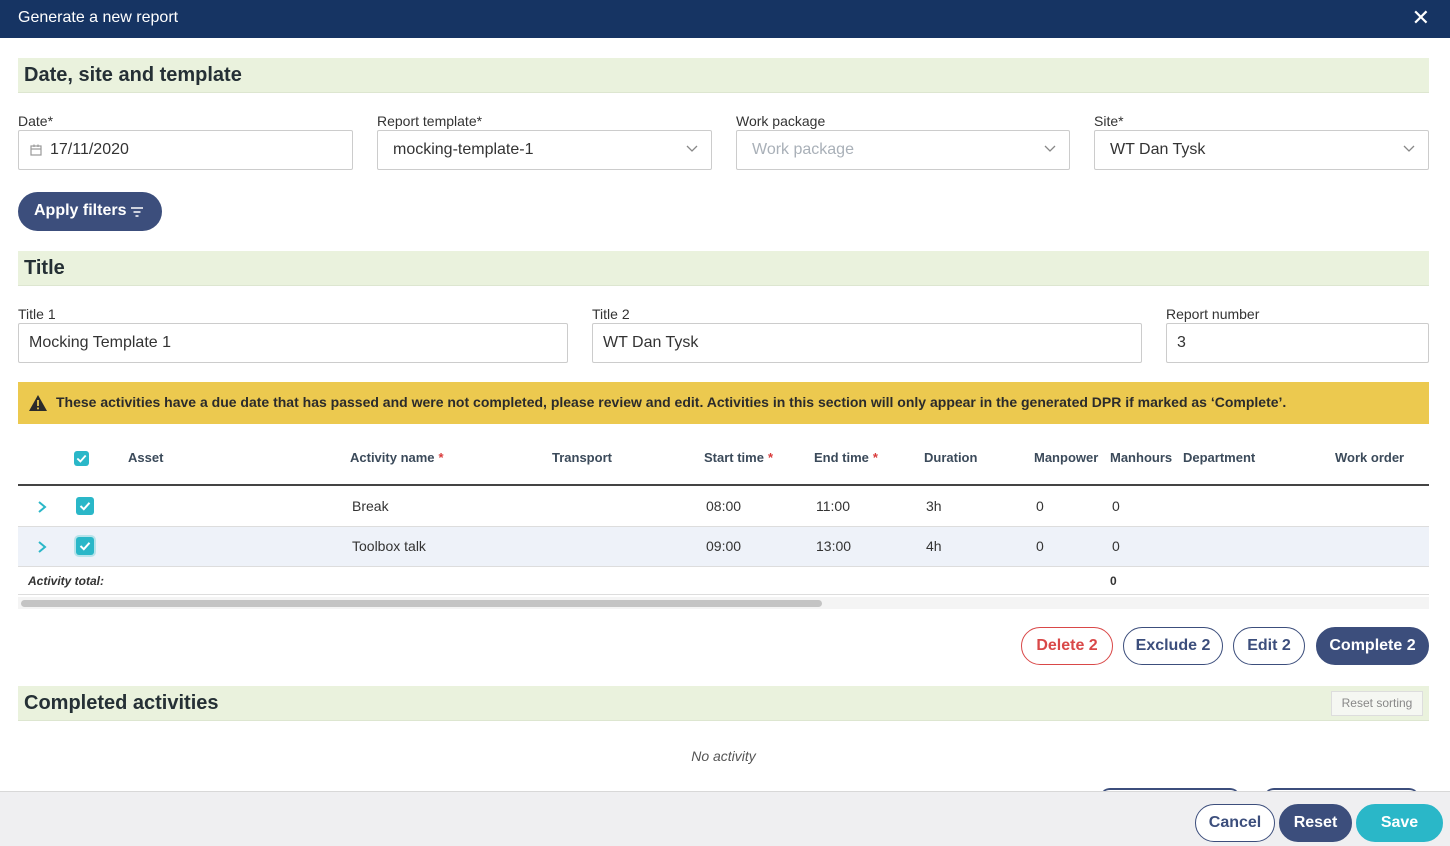 This screenshot has height=846, width=1450. I want to click on site-label: Site*, so click(1109, 121).